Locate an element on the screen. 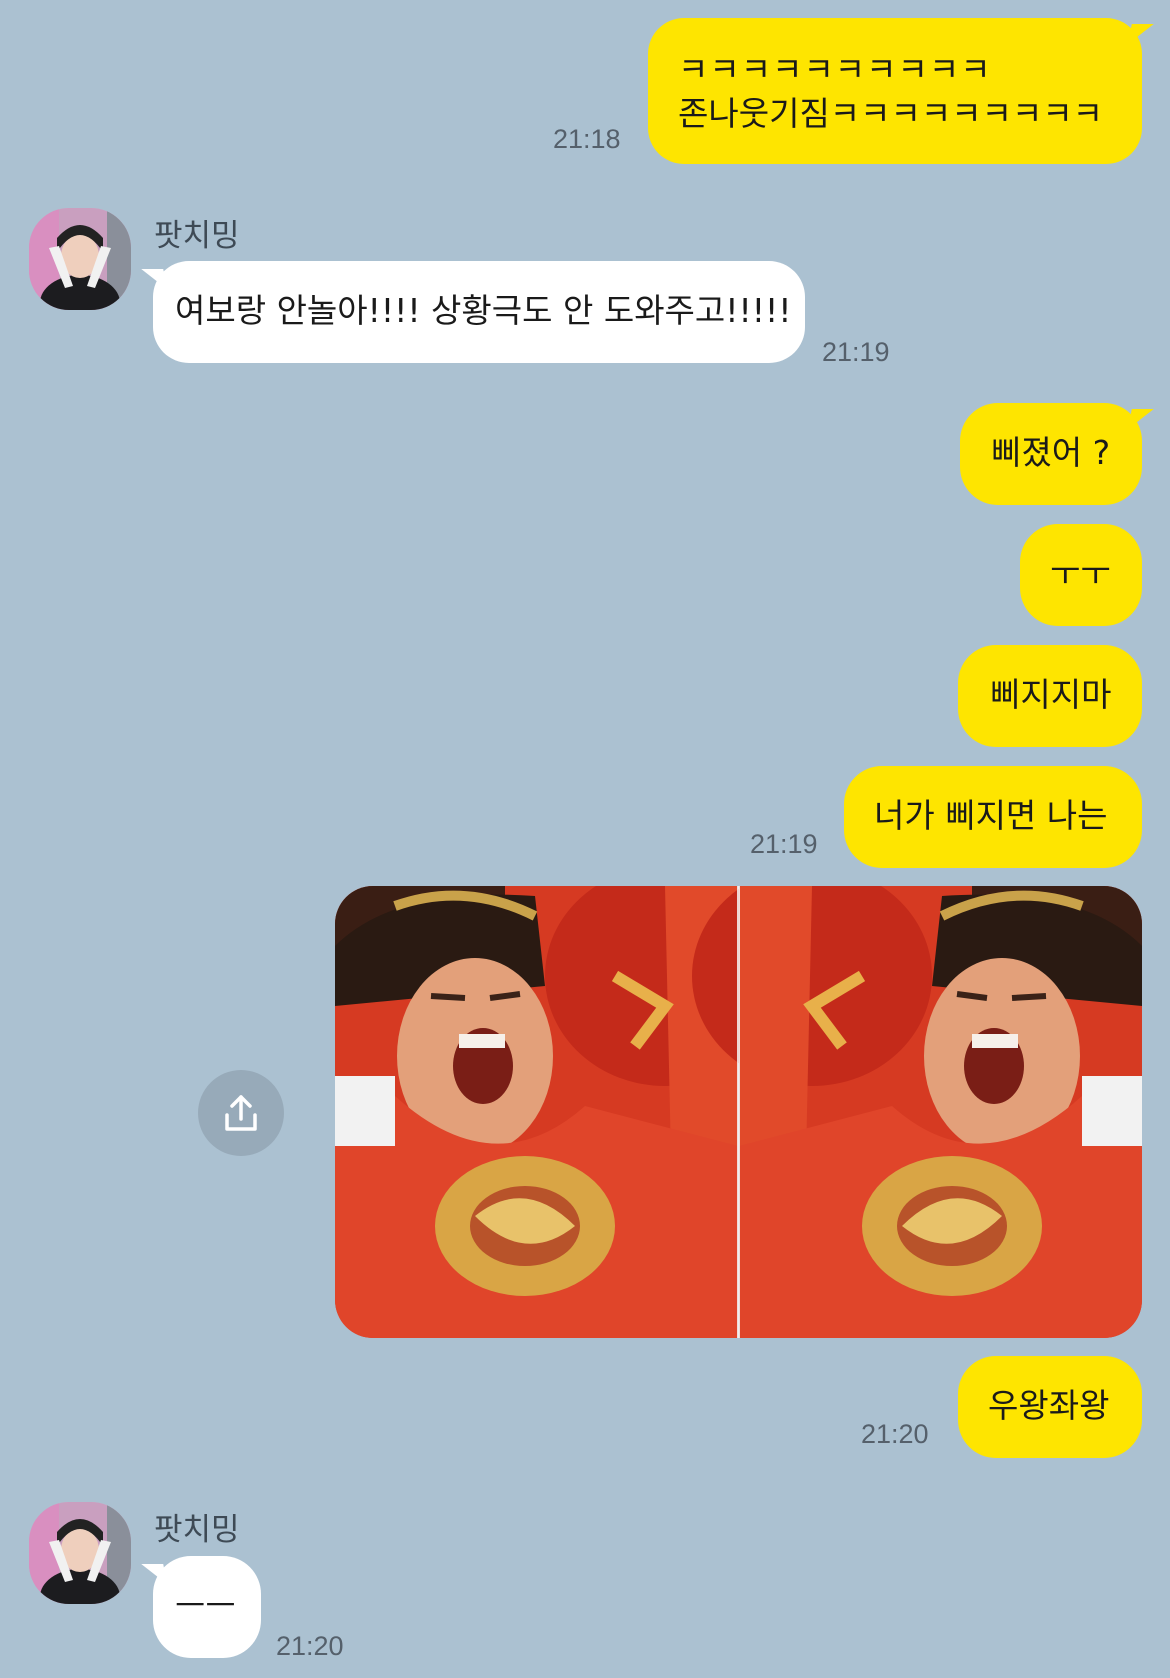 Image resolution: width=1170 pixels, height=1678 pixels. my-message-bubble: ㅜㅜ is located at coordinates (1081, 575).